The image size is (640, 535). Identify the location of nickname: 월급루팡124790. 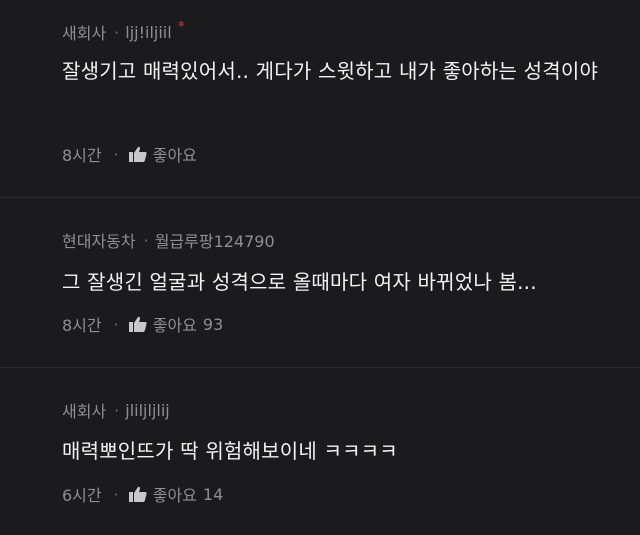
(215, 240).